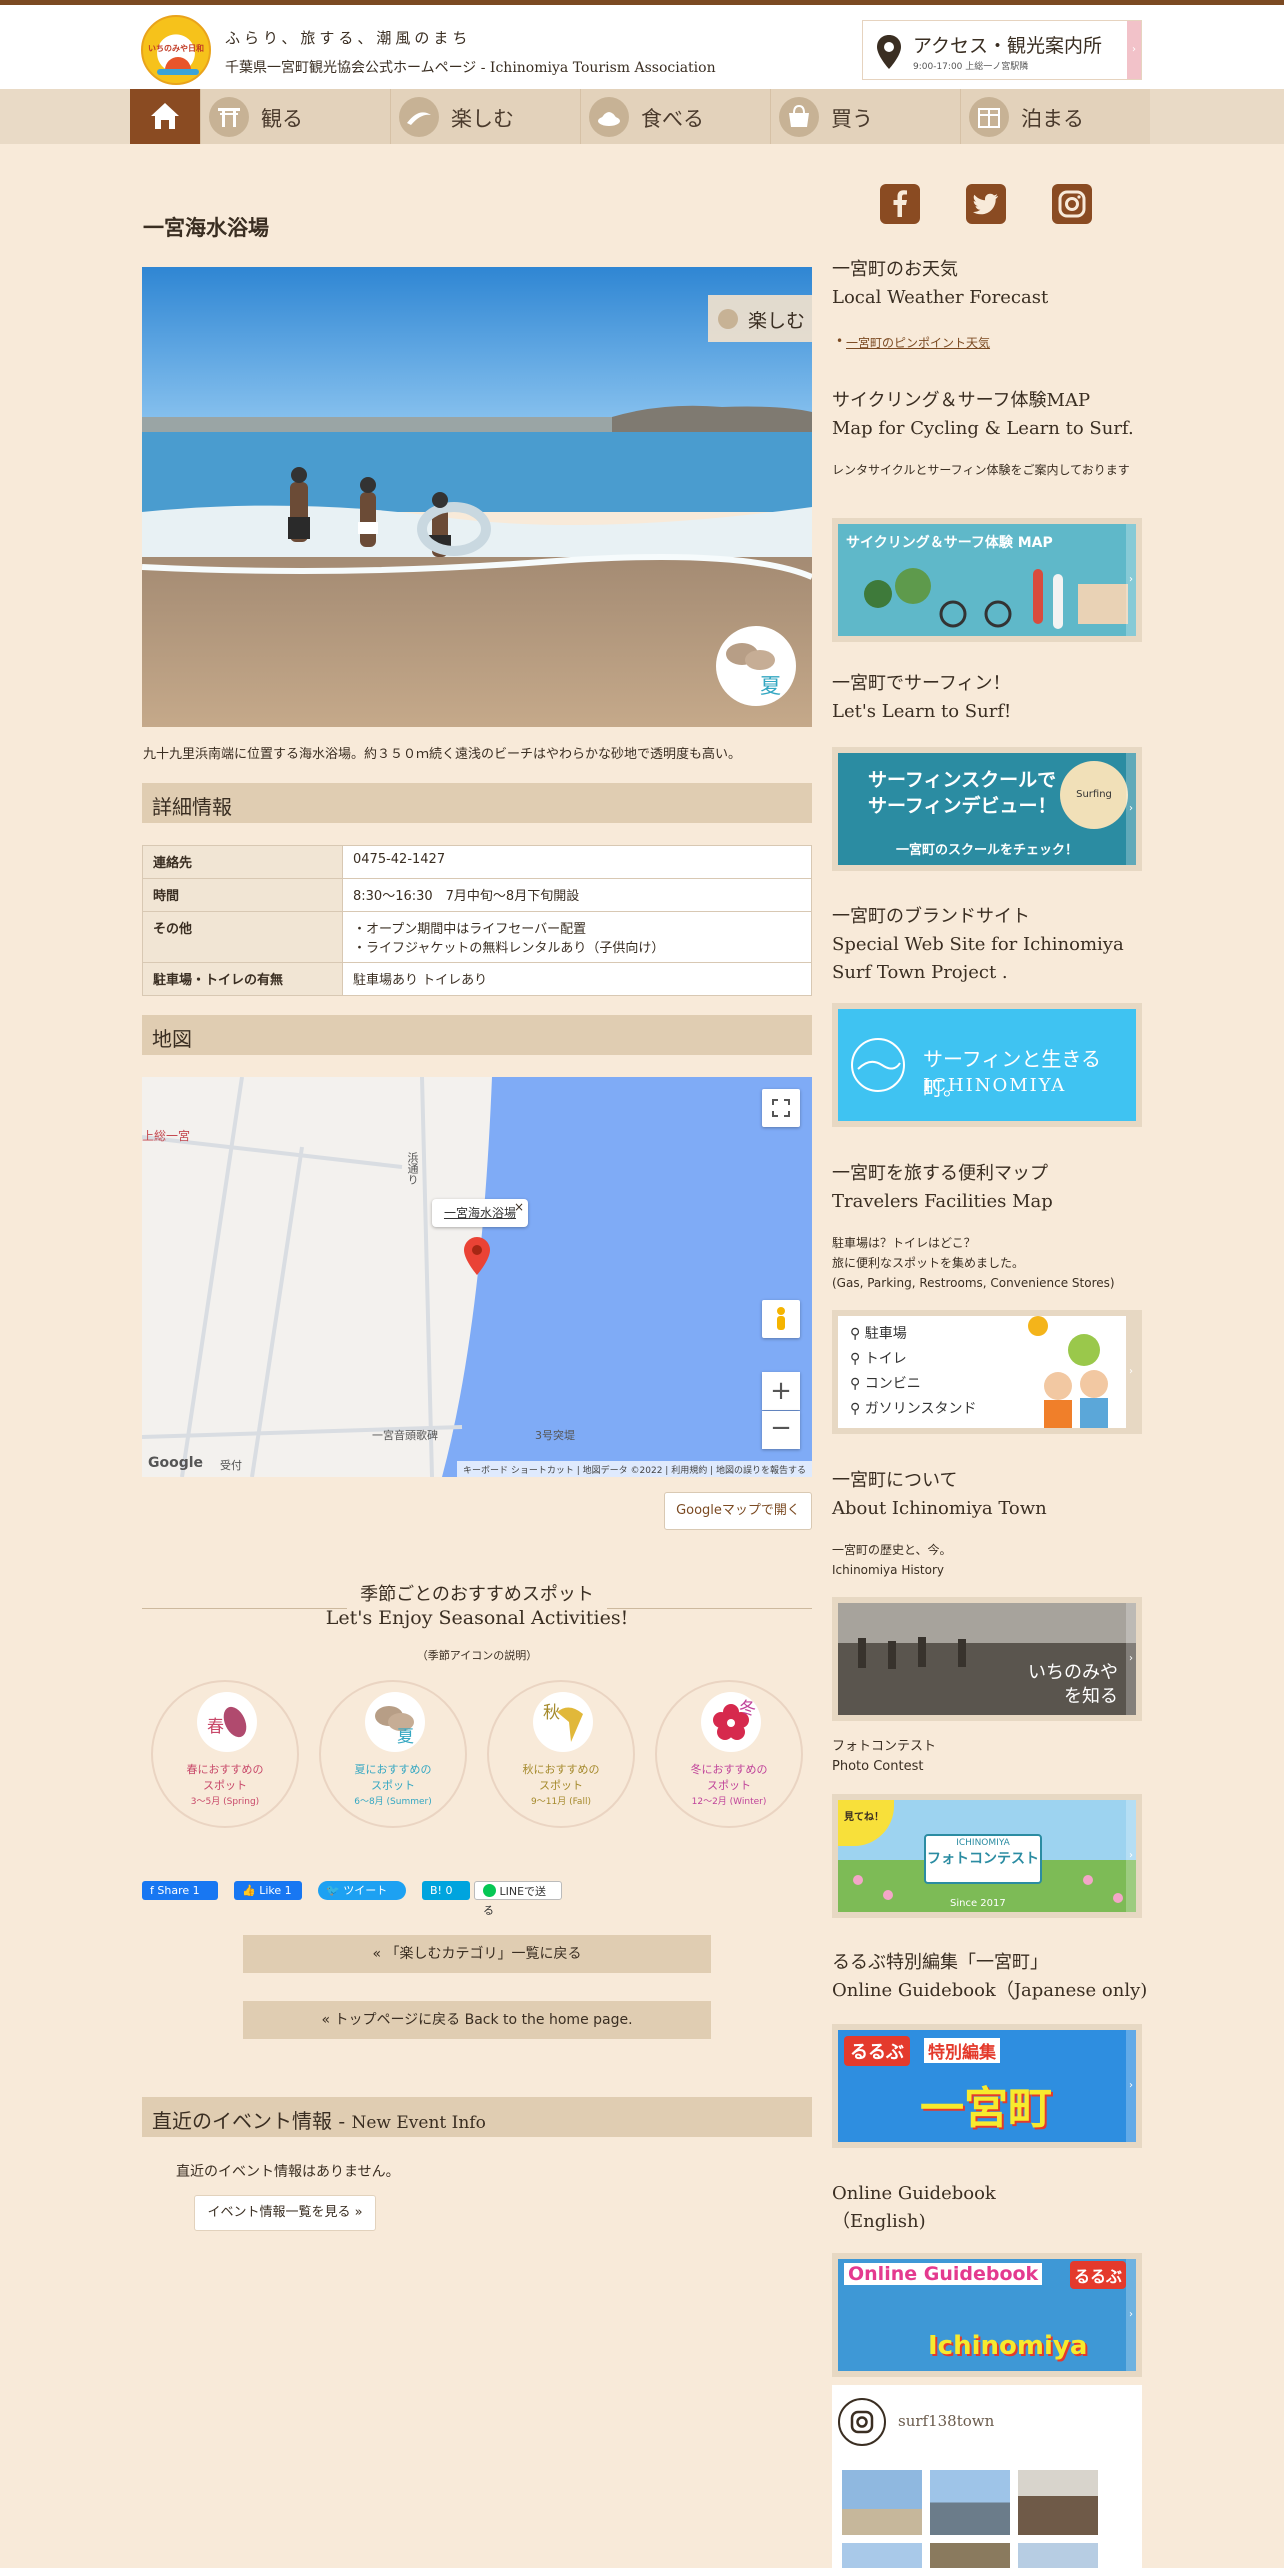 The image size is (1284, 2568). What do you see at coordinates (781, 1430) in the screenshot?
I see `zoom-out-button: −` at bounding box center [781, 1430].